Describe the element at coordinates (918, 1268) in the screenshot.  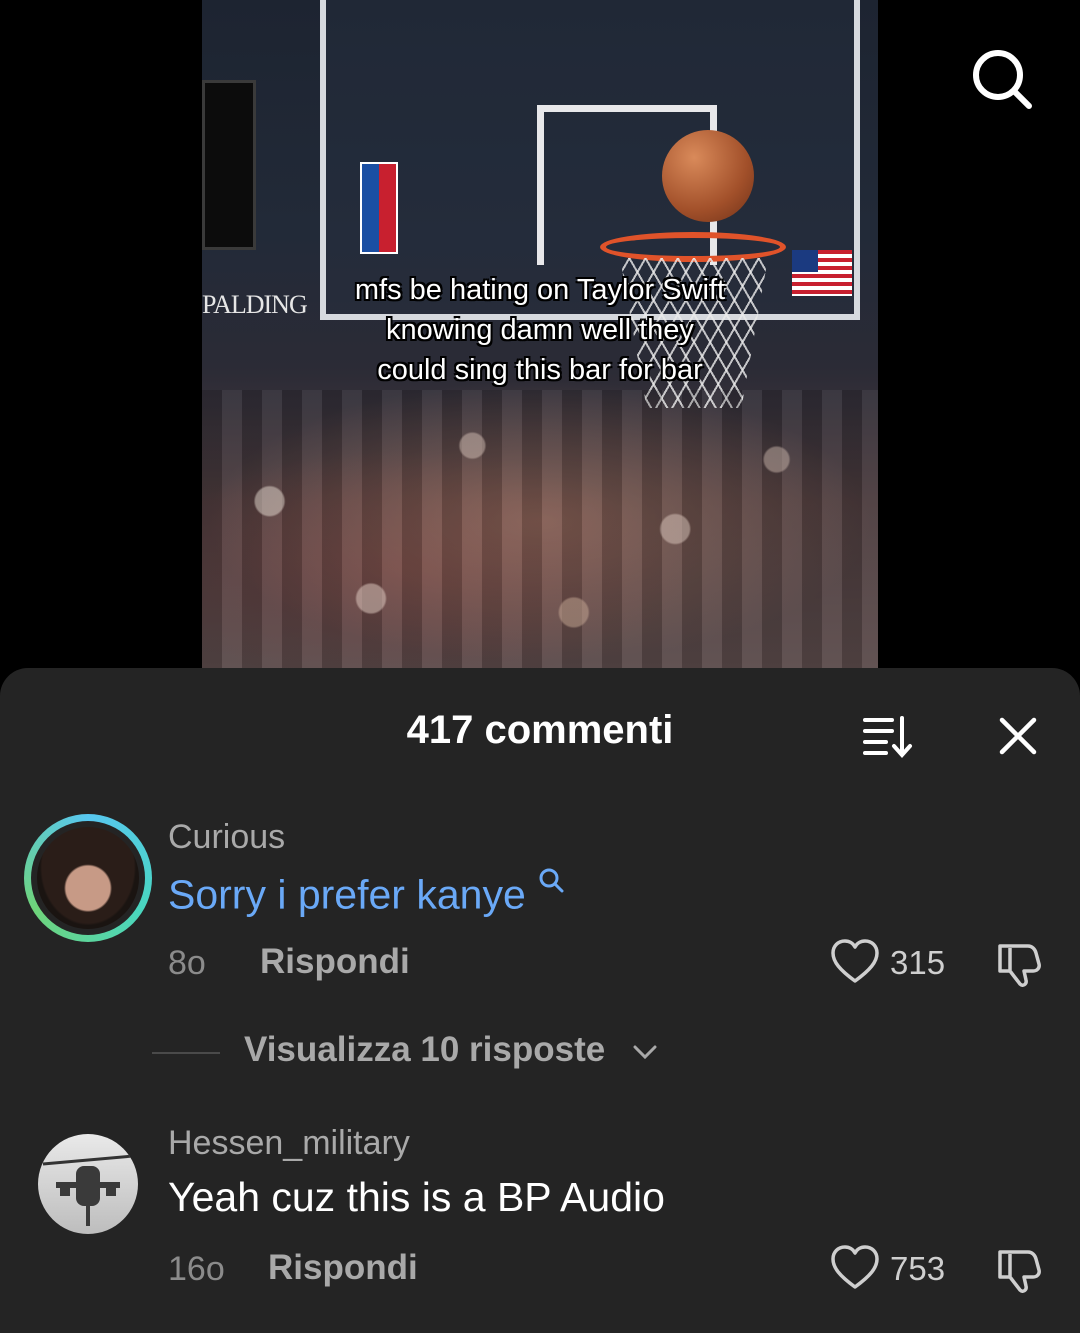
I see `like-count: 753` at that location.